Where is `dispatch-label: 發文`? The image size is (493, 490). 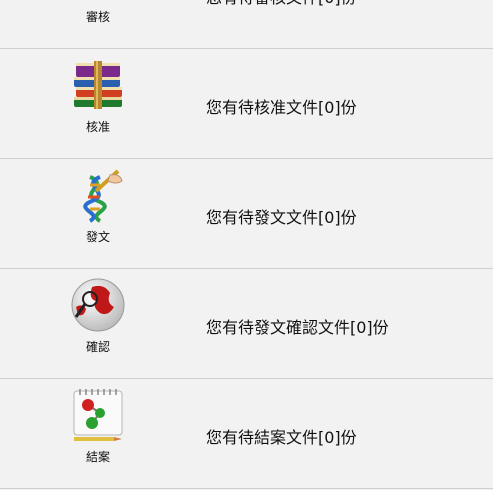 dispatch-label: 發文 is located at coordinates (97, 237).